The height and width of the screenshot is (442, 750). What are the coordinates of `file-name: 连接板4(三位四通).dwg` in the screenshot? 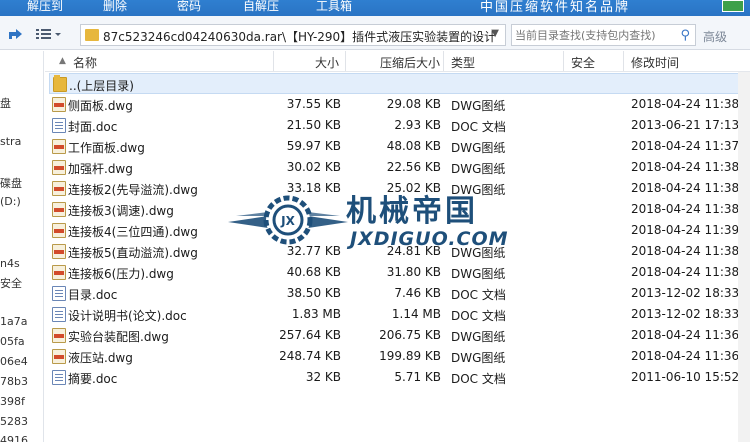 It's located at (133, 232).